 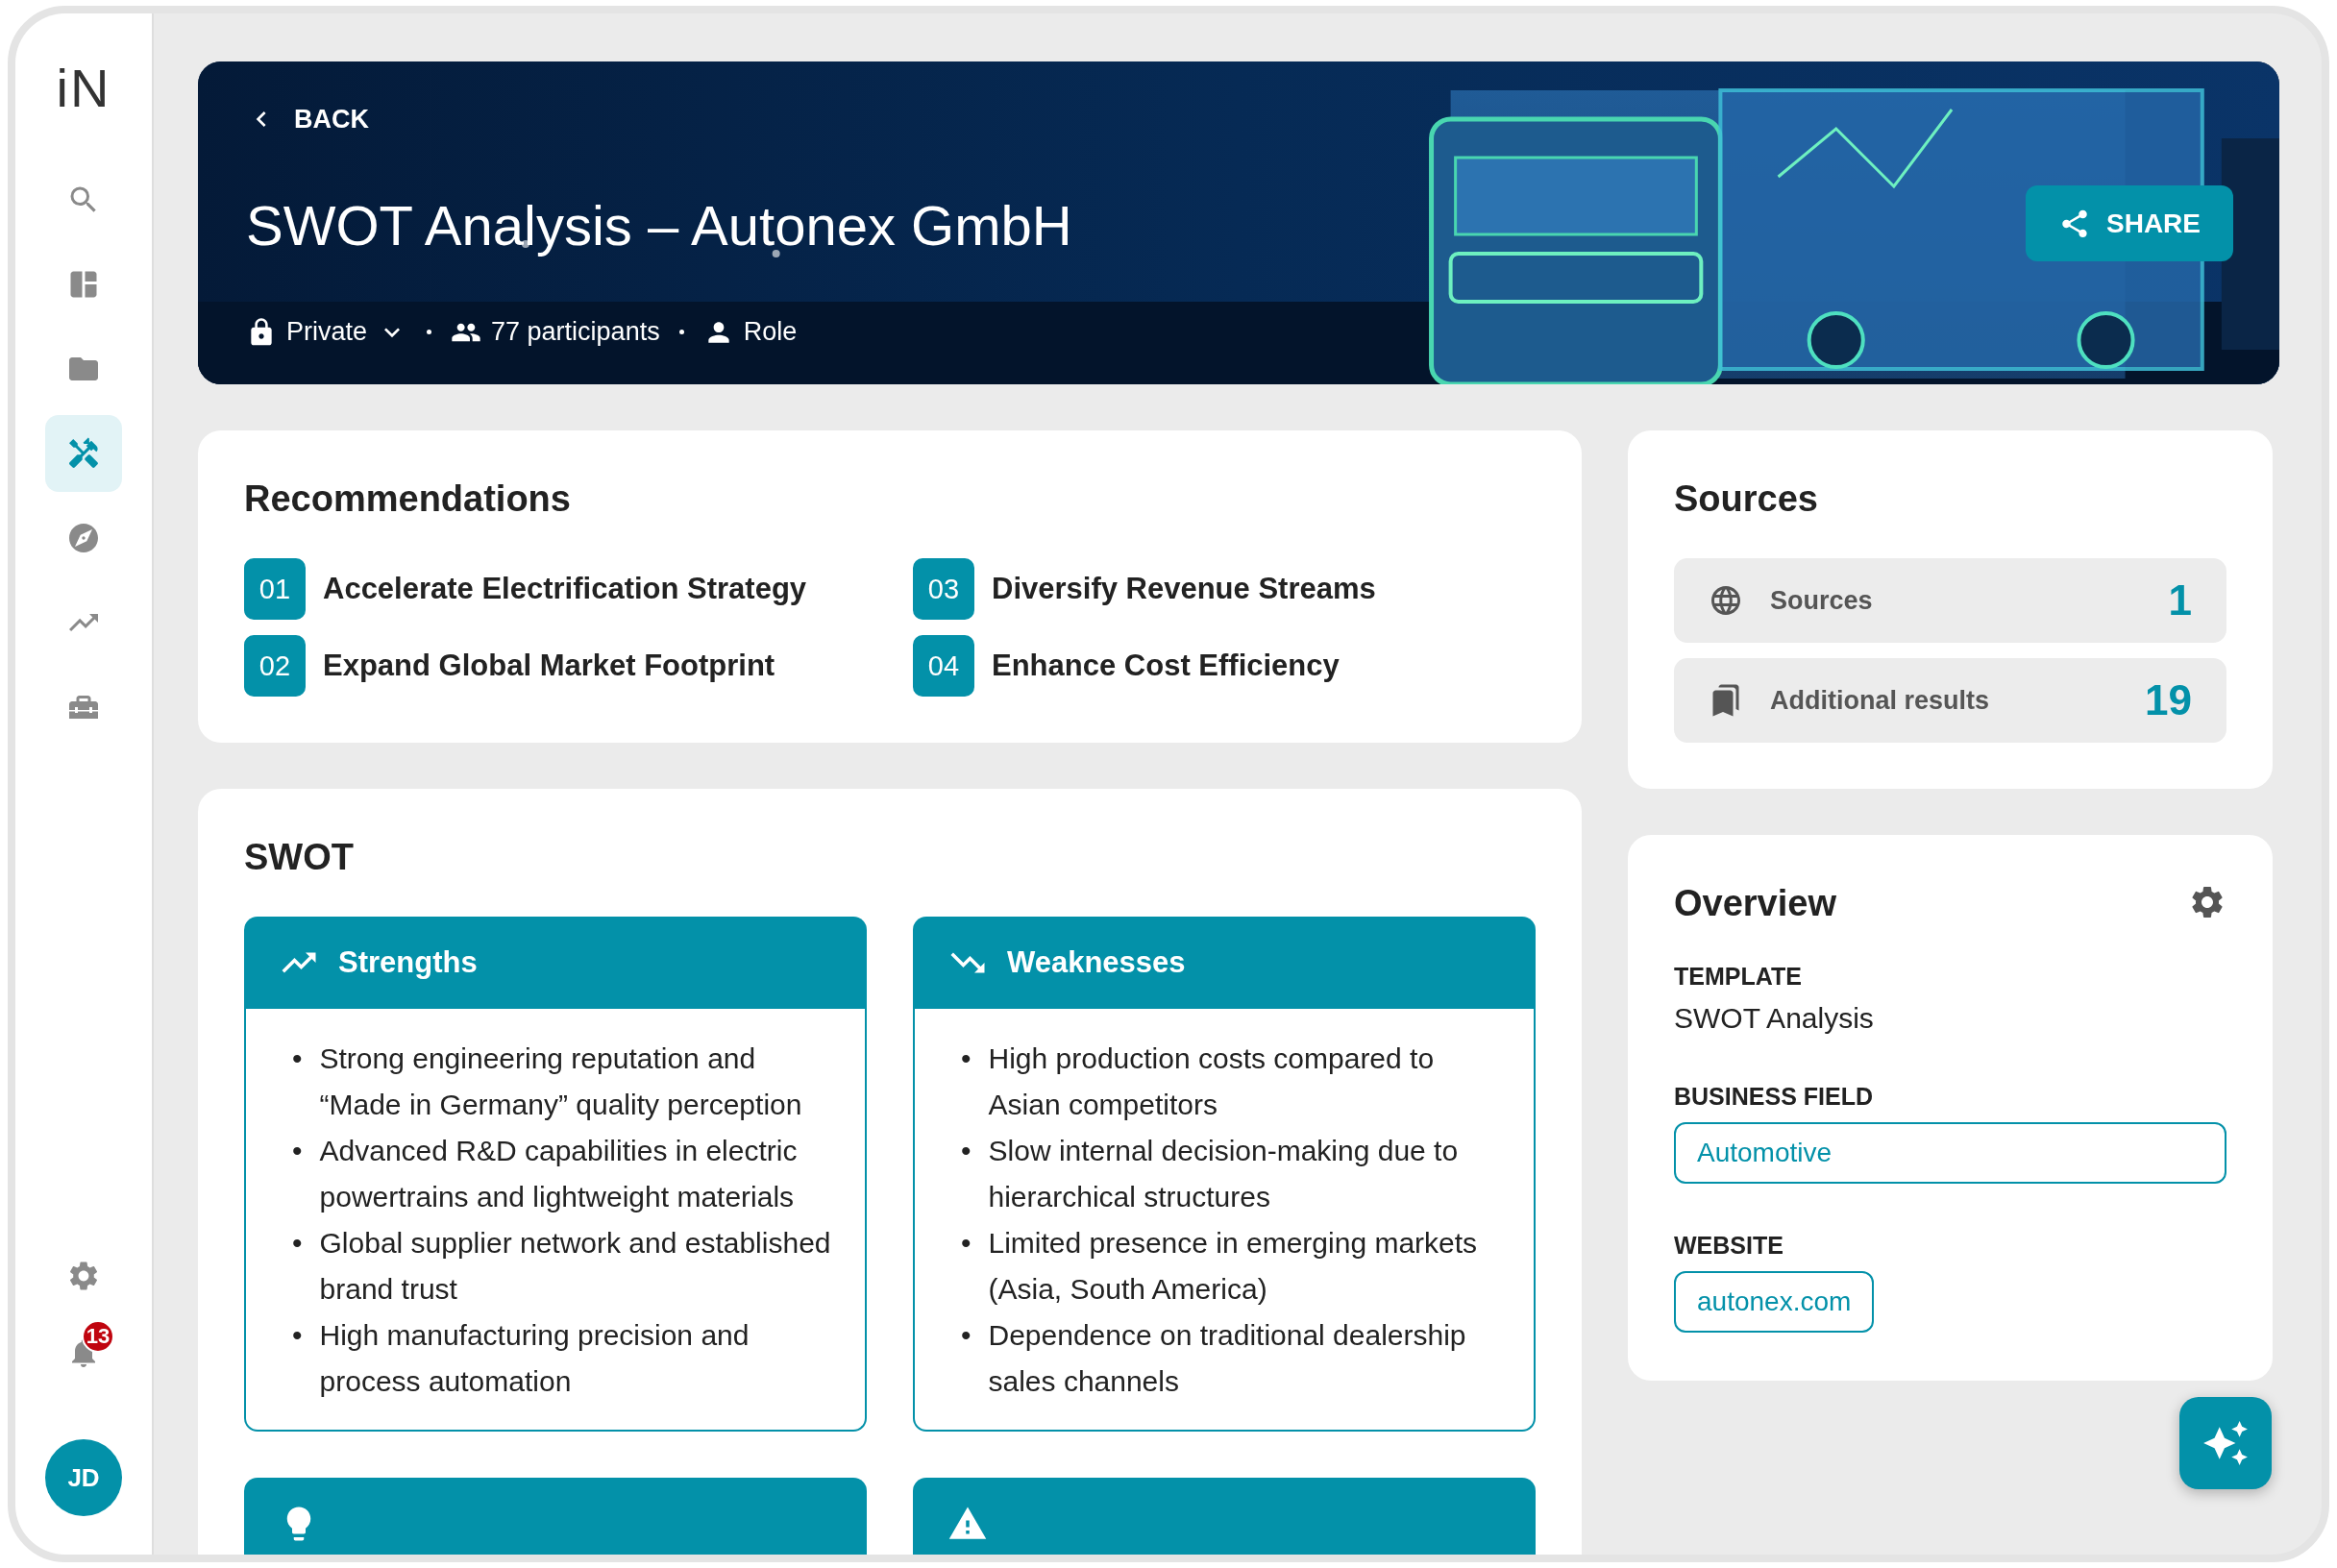 What do you see at coordinates (327, 333) in the screenshot?
I see `privacy-dropdown: Private` at bounding box center [327, 333].